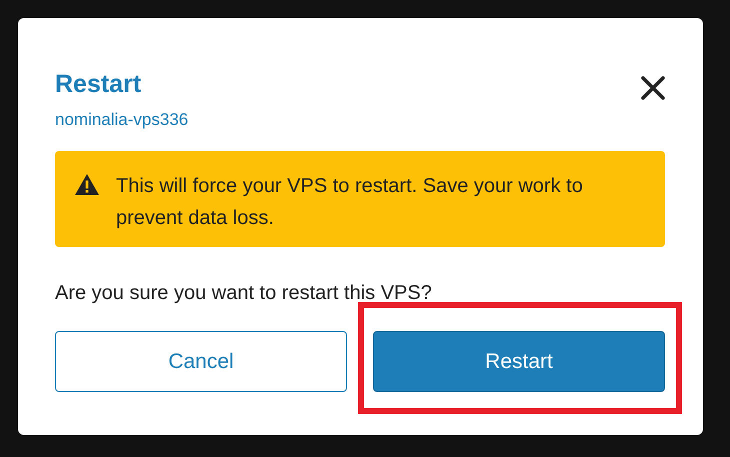 The image size is (730, 457). Describe the element at coordinates (653, 88) in the screenshot. I see `close-icon` at that location.